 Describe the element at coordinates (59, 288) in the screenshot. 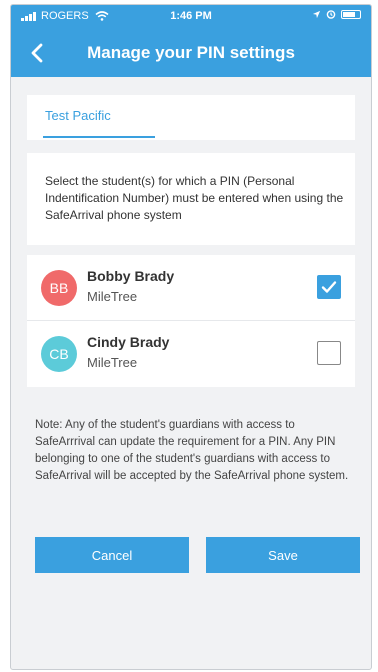

I see `avatar: BB` at that location.